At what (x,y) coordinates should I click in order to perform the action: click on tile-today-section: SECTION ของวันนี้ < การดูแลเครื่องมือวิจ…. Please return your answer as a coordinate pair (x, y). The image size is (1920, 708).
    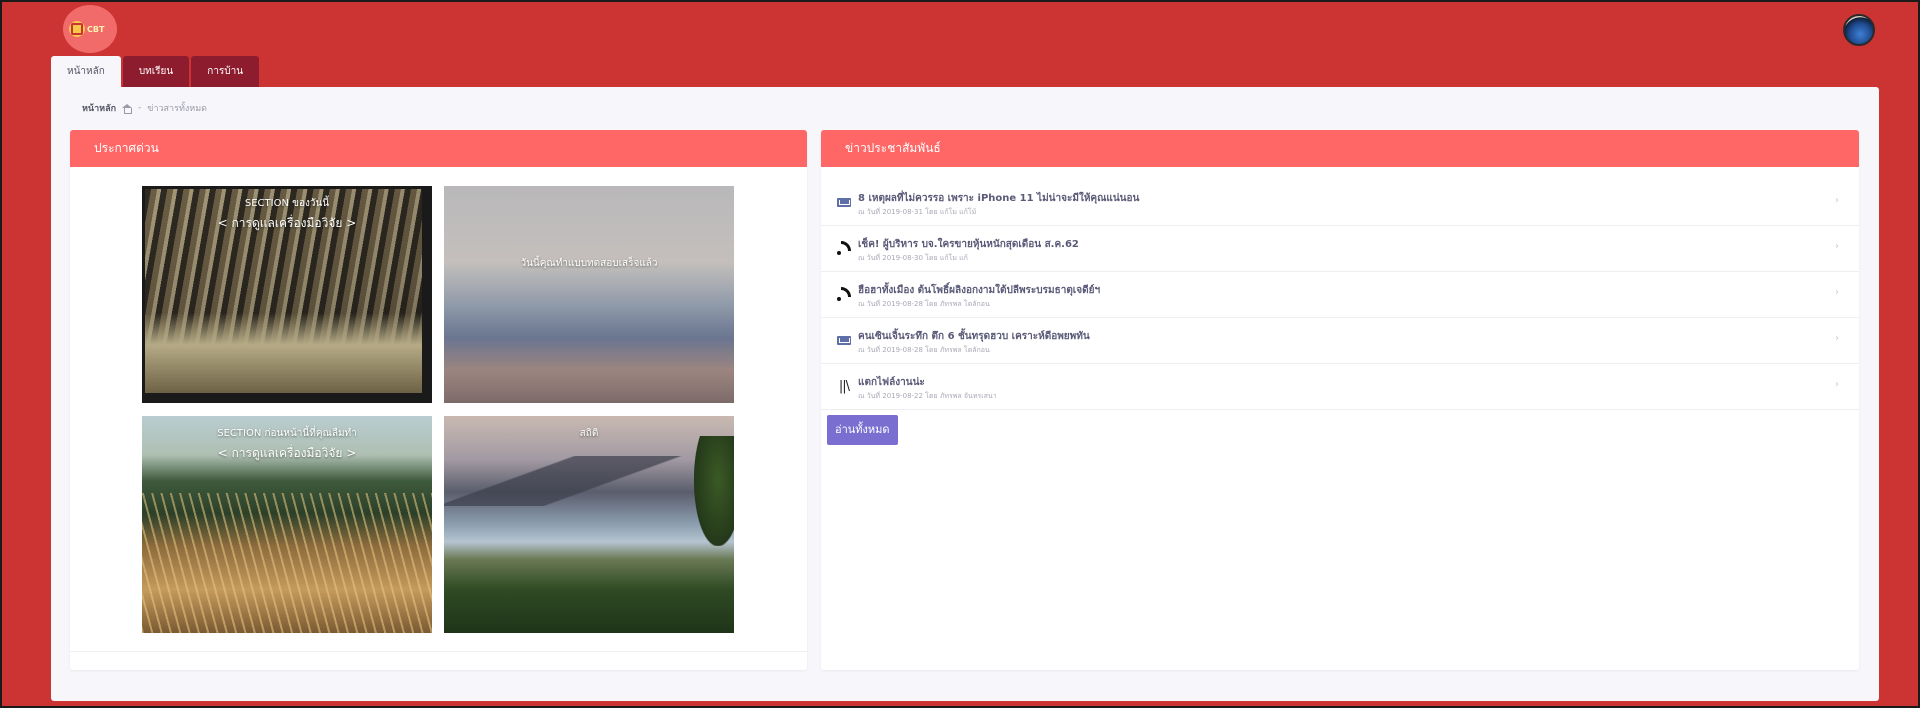
    Looking at the image, I should click on (287, 294).